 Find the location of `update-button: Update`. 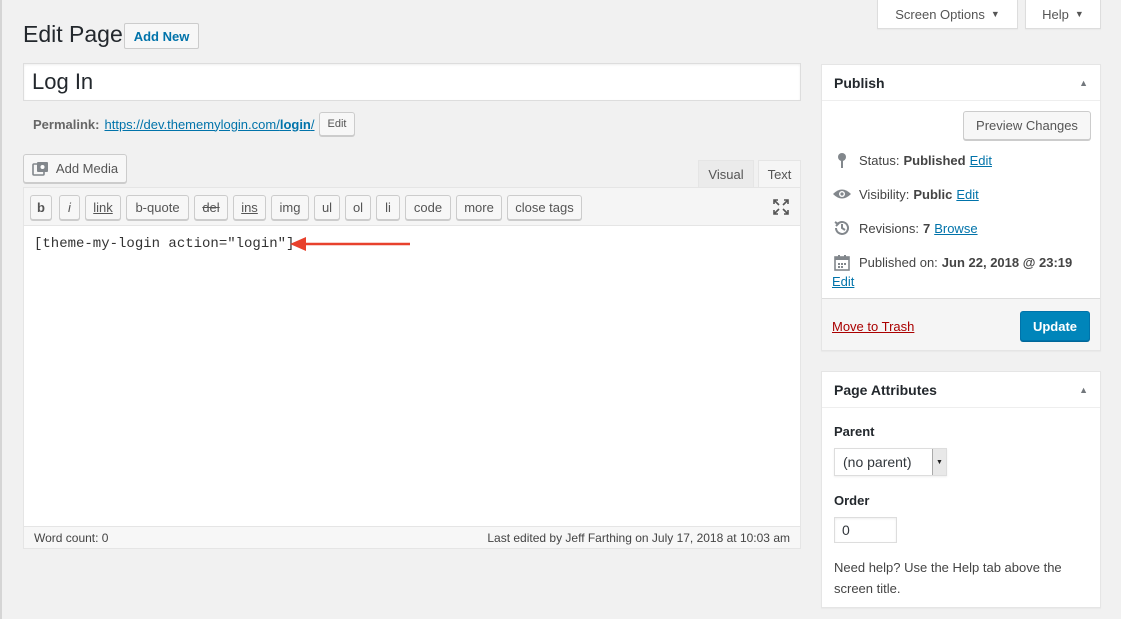

update-button: Update is located at coordinates (1055, 326).